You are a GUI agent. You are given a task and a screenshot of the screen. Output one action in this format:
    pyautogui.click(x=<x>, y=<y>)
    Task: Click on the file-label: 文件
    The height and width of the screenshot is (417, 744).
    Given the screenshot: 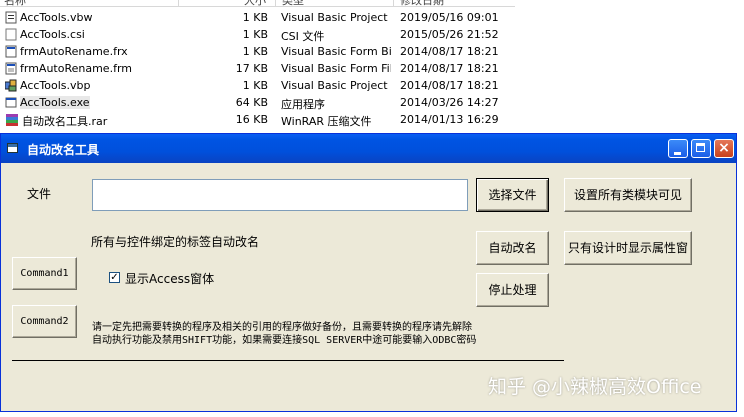 What is the action you would take?
    pyautogui.click(x=39, y=194)
    